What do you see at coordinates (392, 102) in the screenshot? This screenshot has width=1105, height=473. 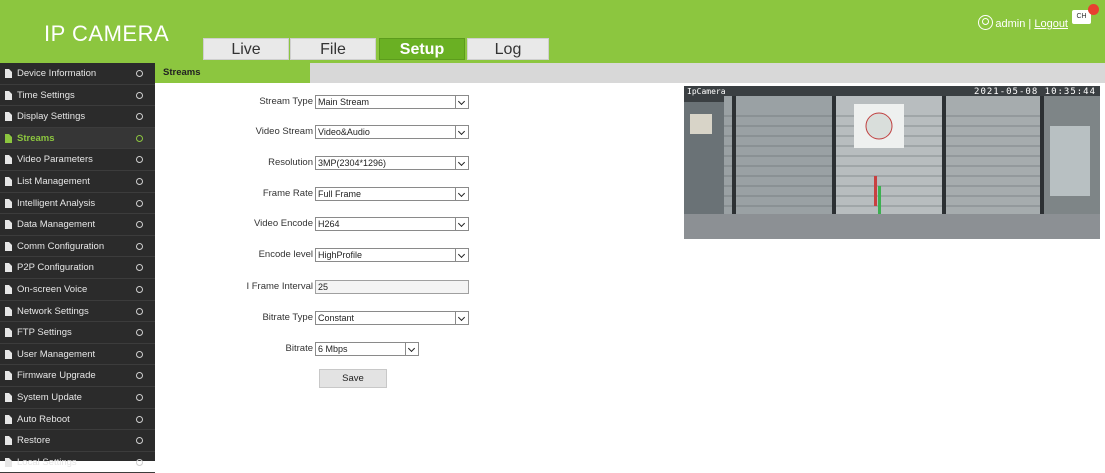 I see `stream-type-select: Main Stream` at bounding box center [392, 102].